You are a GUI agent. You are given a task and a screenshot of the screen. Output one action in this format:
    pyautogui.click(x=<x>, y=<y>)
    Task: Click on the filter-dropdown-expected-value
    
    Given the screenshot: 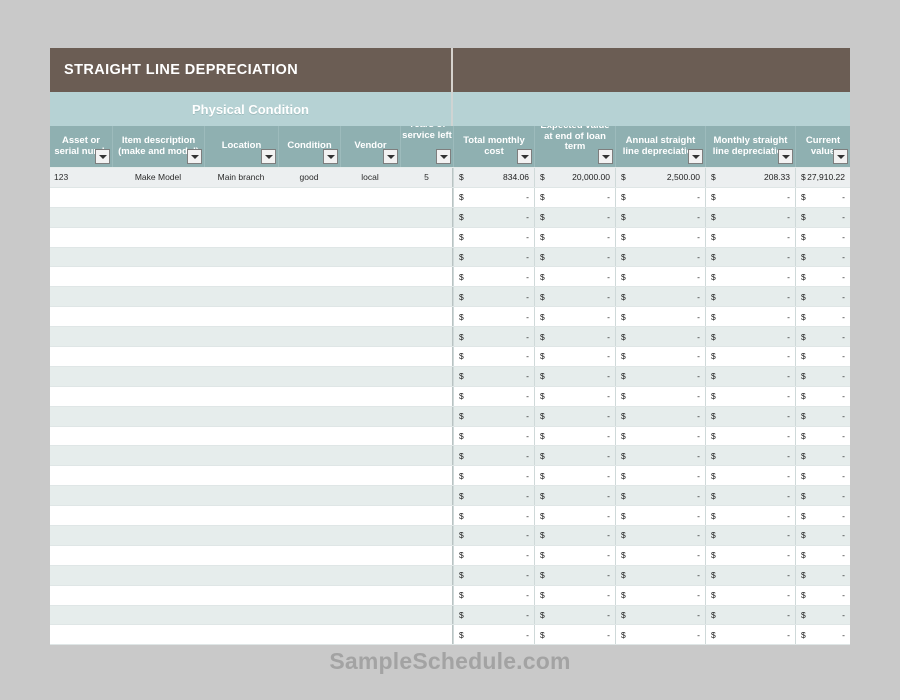 What is the action you would take?
    pyautogui.click(x=605, y=156)
    